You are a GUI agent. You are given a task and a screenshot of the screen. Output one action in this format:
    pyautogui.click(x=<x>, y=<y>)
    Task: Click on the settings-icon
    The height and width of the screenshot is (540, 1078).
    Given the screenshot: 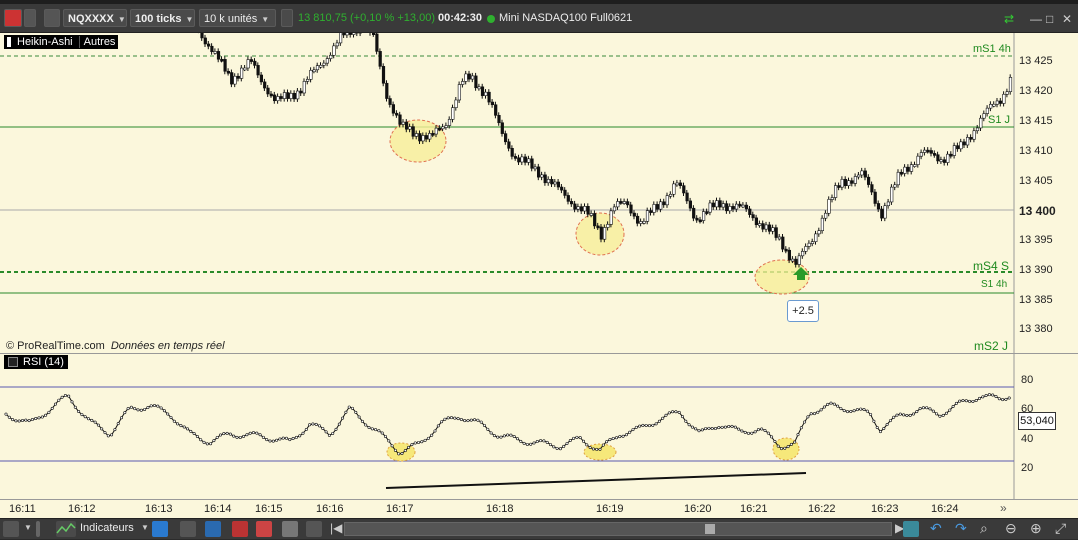 What is the action you would take?
    pyautogui.click(x=188, y=529)
    